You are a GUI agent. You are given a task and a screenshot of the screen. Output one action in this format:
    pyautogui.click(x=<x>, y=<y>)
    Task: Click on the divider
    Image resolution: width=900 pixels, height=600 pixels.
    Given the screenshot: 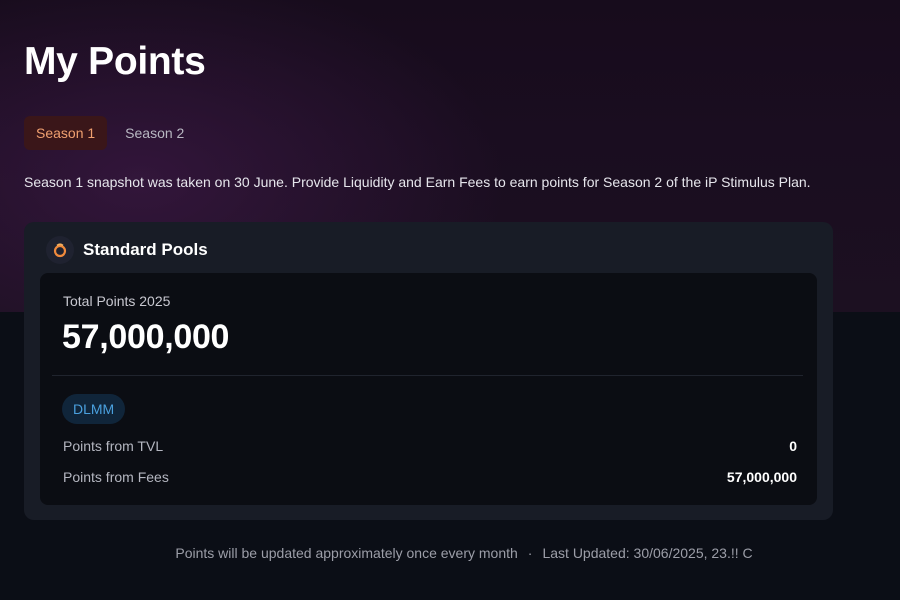 What is the action you would take?
    pyautogui.click(x=427, y=375)
    